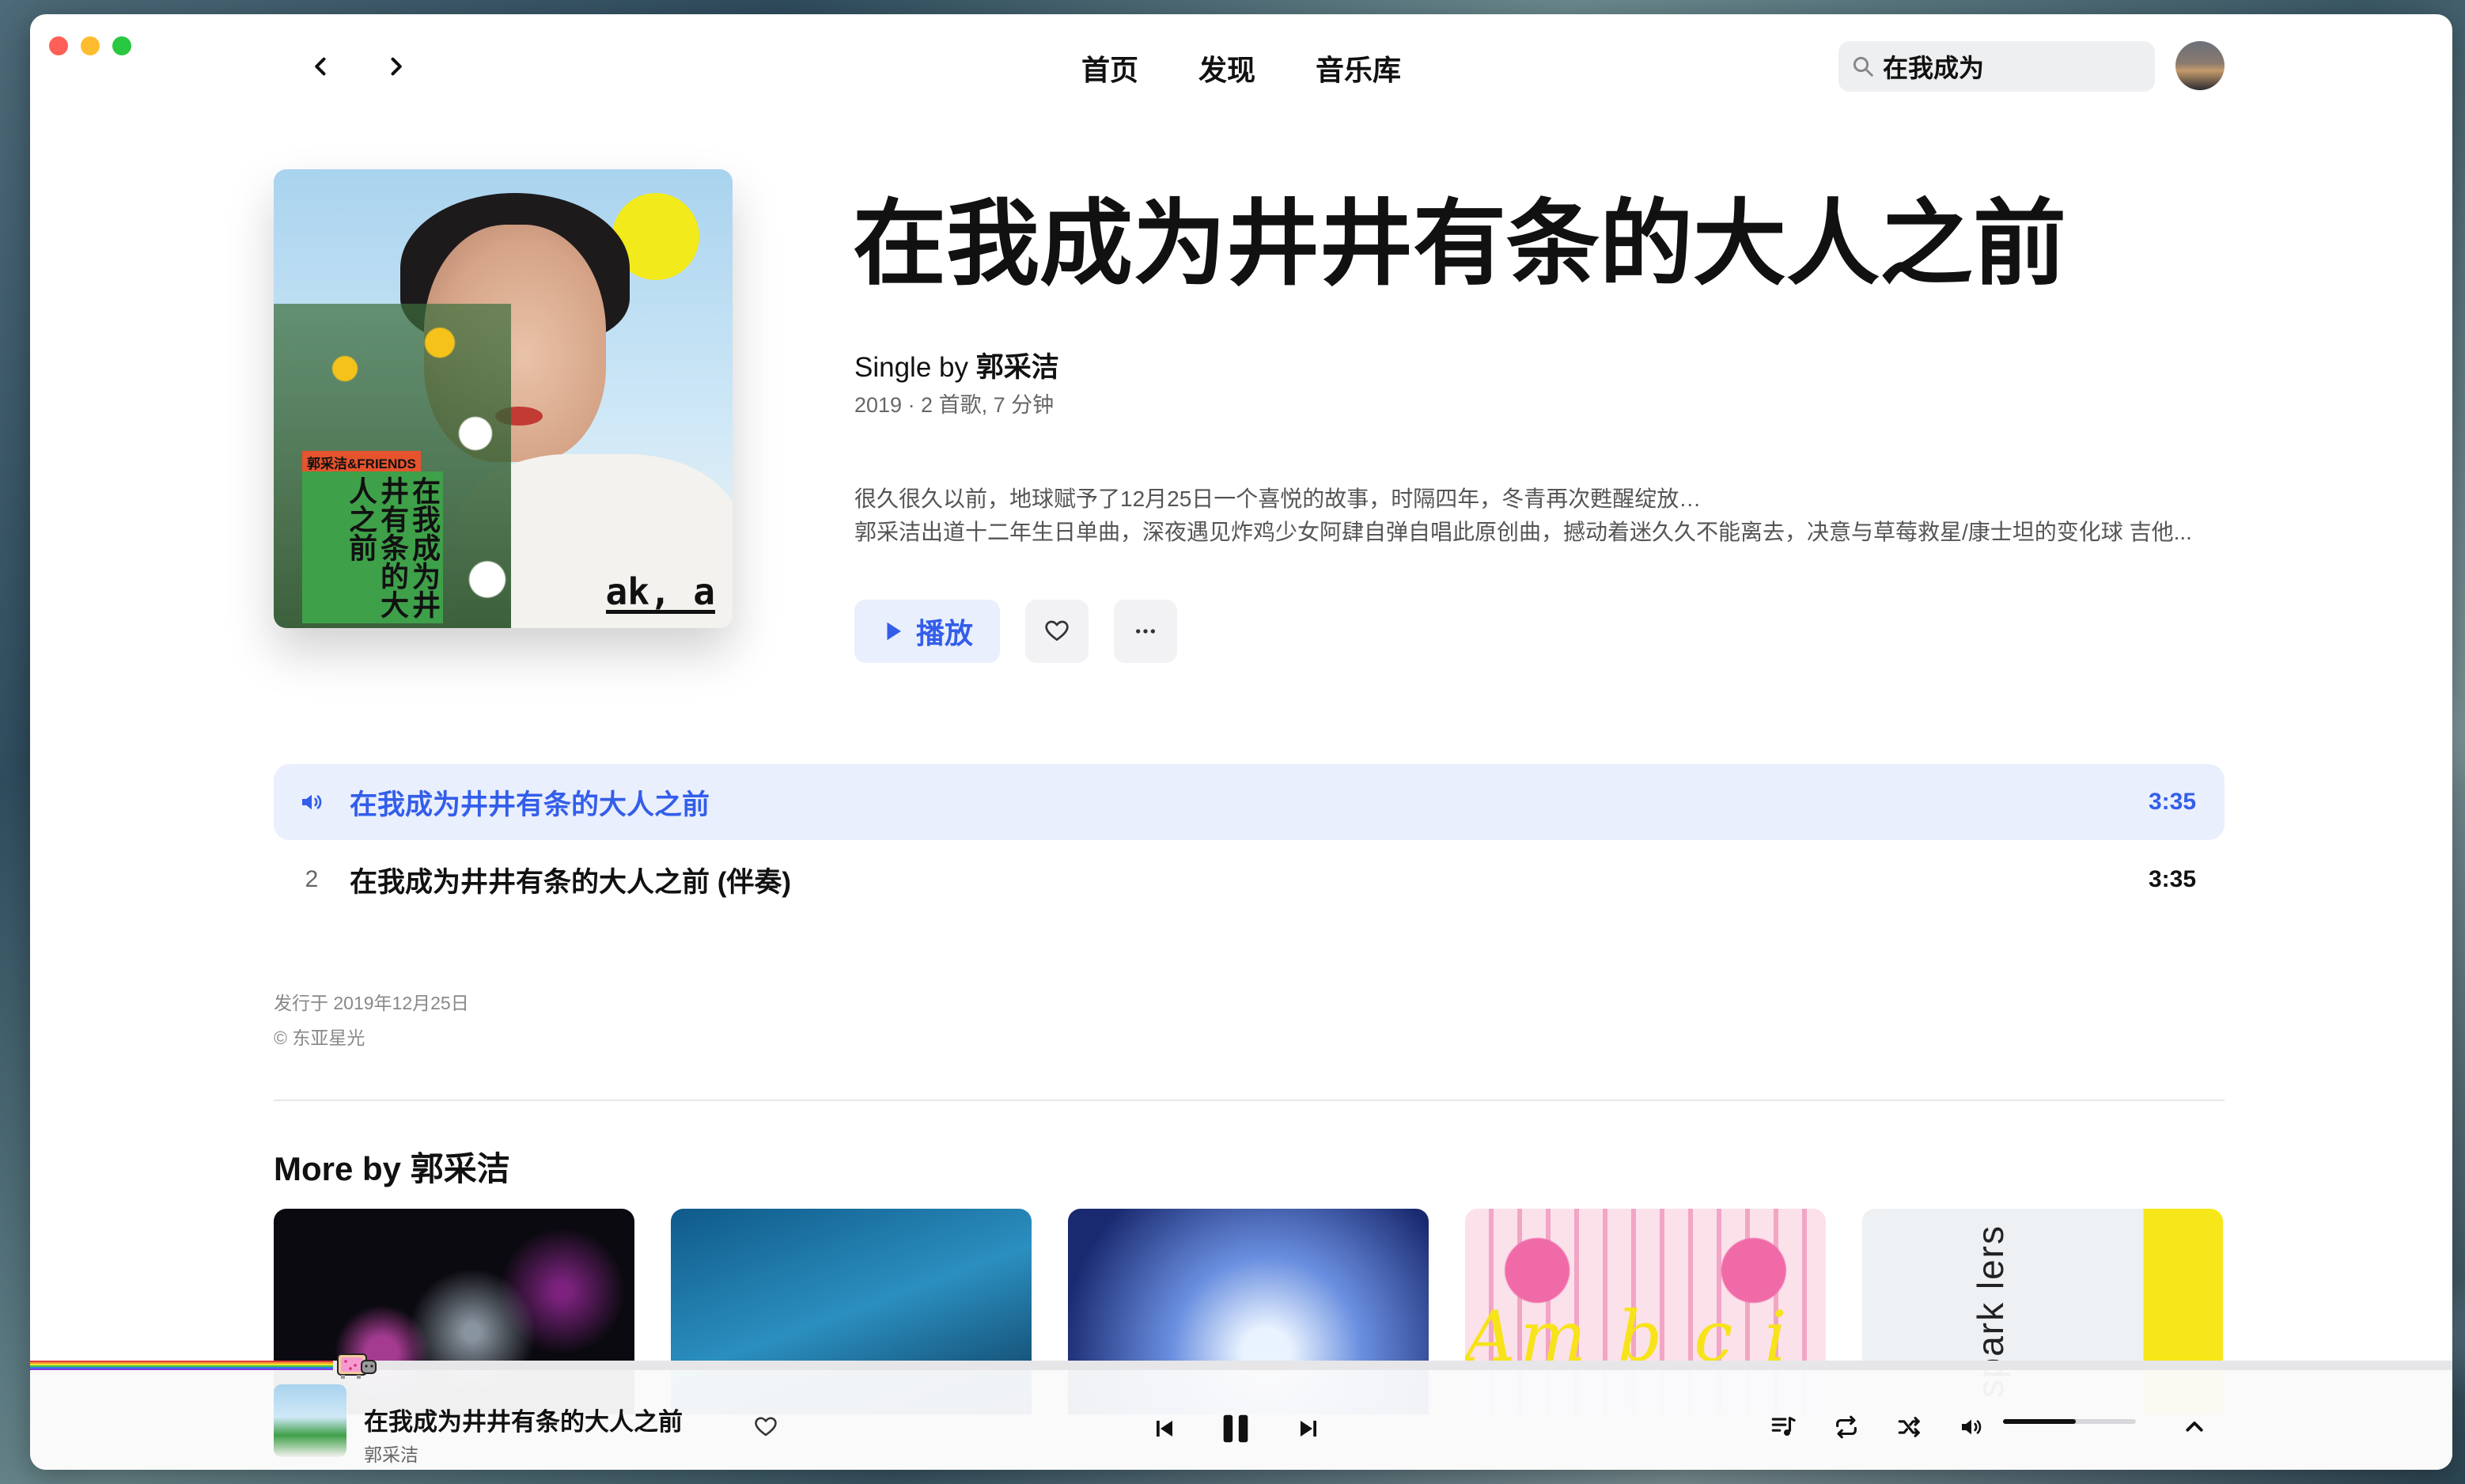  I want to click on artist-link: 郭采洁, so click(1017, 367).